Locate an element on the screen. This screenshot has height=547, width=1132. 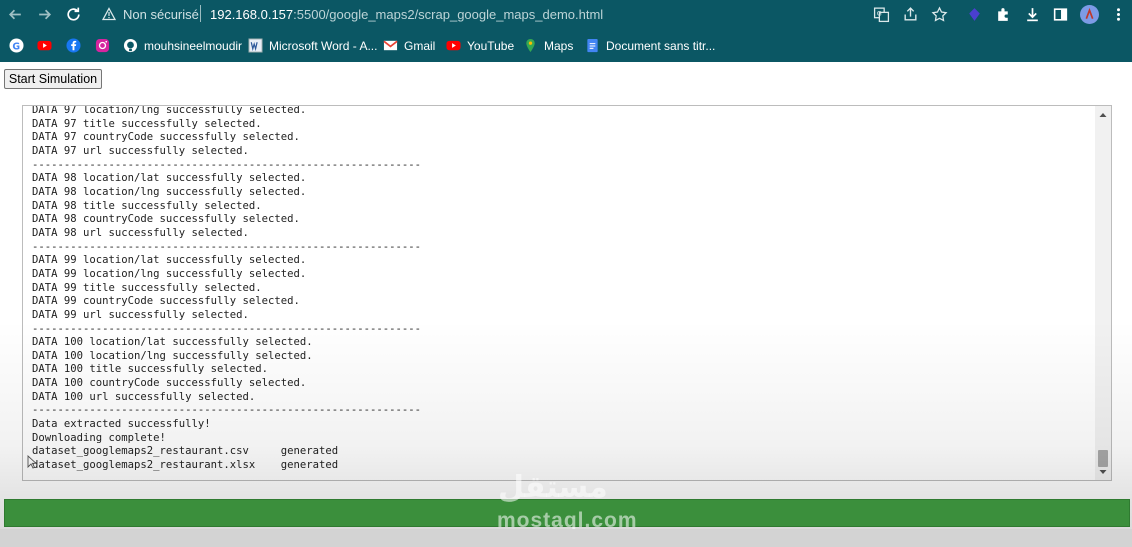
reload-icon is located at coordinates (73, 14).